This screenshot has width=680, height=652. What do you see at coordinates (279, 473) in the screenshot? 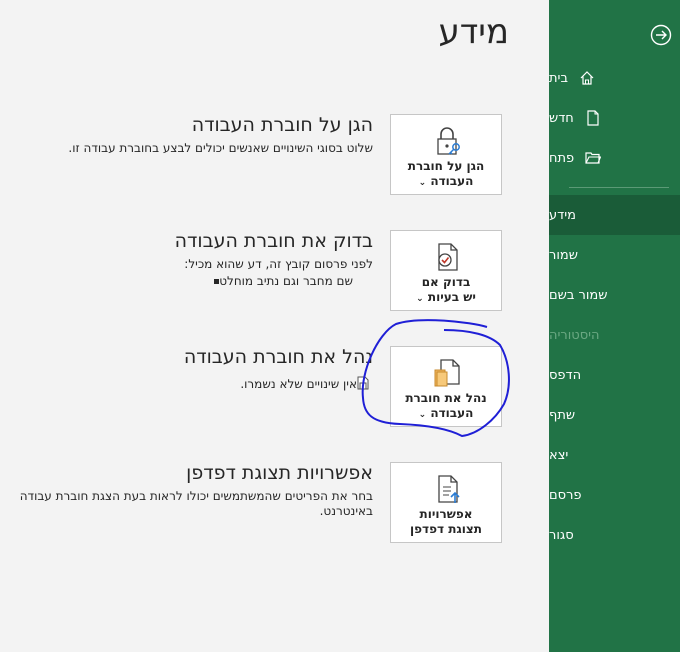
I see `section-title: אפשרויות תצוגת דפדפן` at bounding box center [279, 473].